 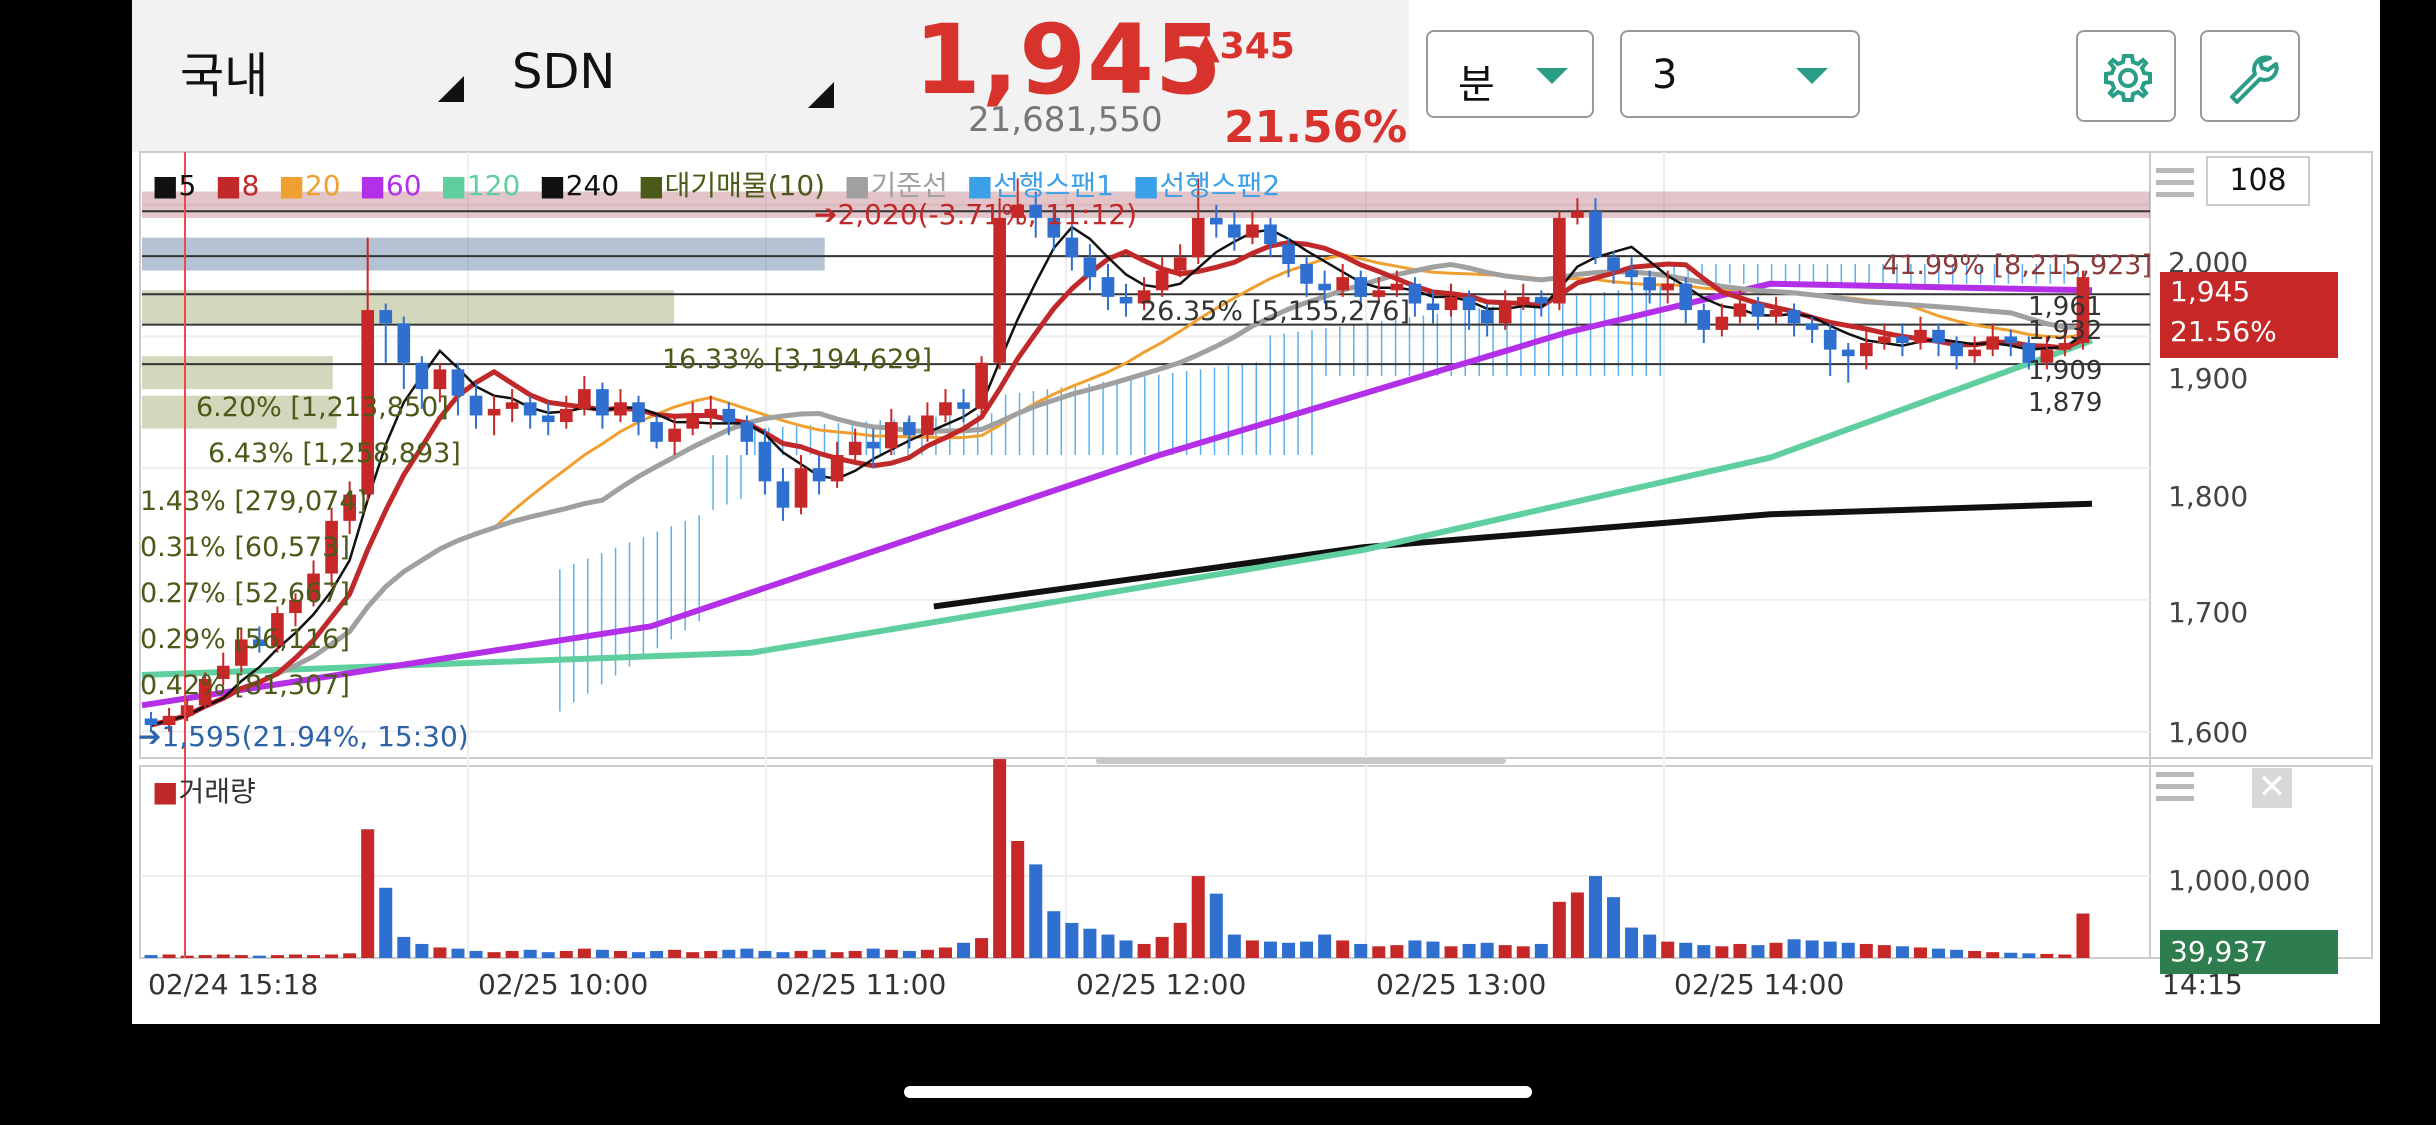 What do you see at coordinates (579, 185) in the screenshot?
I see `legend-ma240: ■240` at bounding box center [579, 185].